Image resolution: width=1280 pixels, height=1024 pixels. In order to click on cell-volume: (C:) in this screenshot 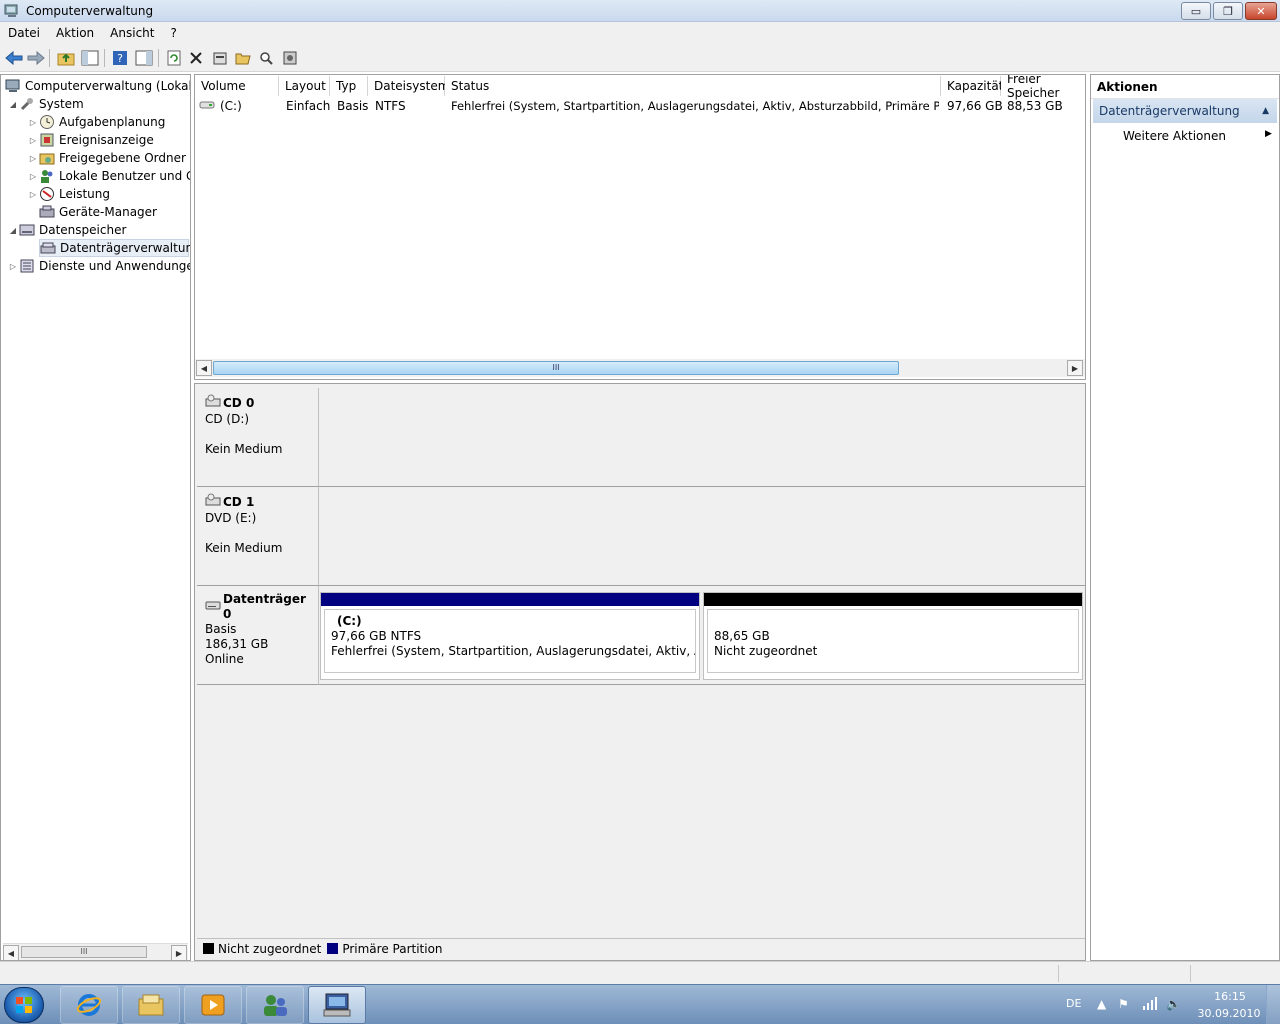, I will do `click(220, 106)`.